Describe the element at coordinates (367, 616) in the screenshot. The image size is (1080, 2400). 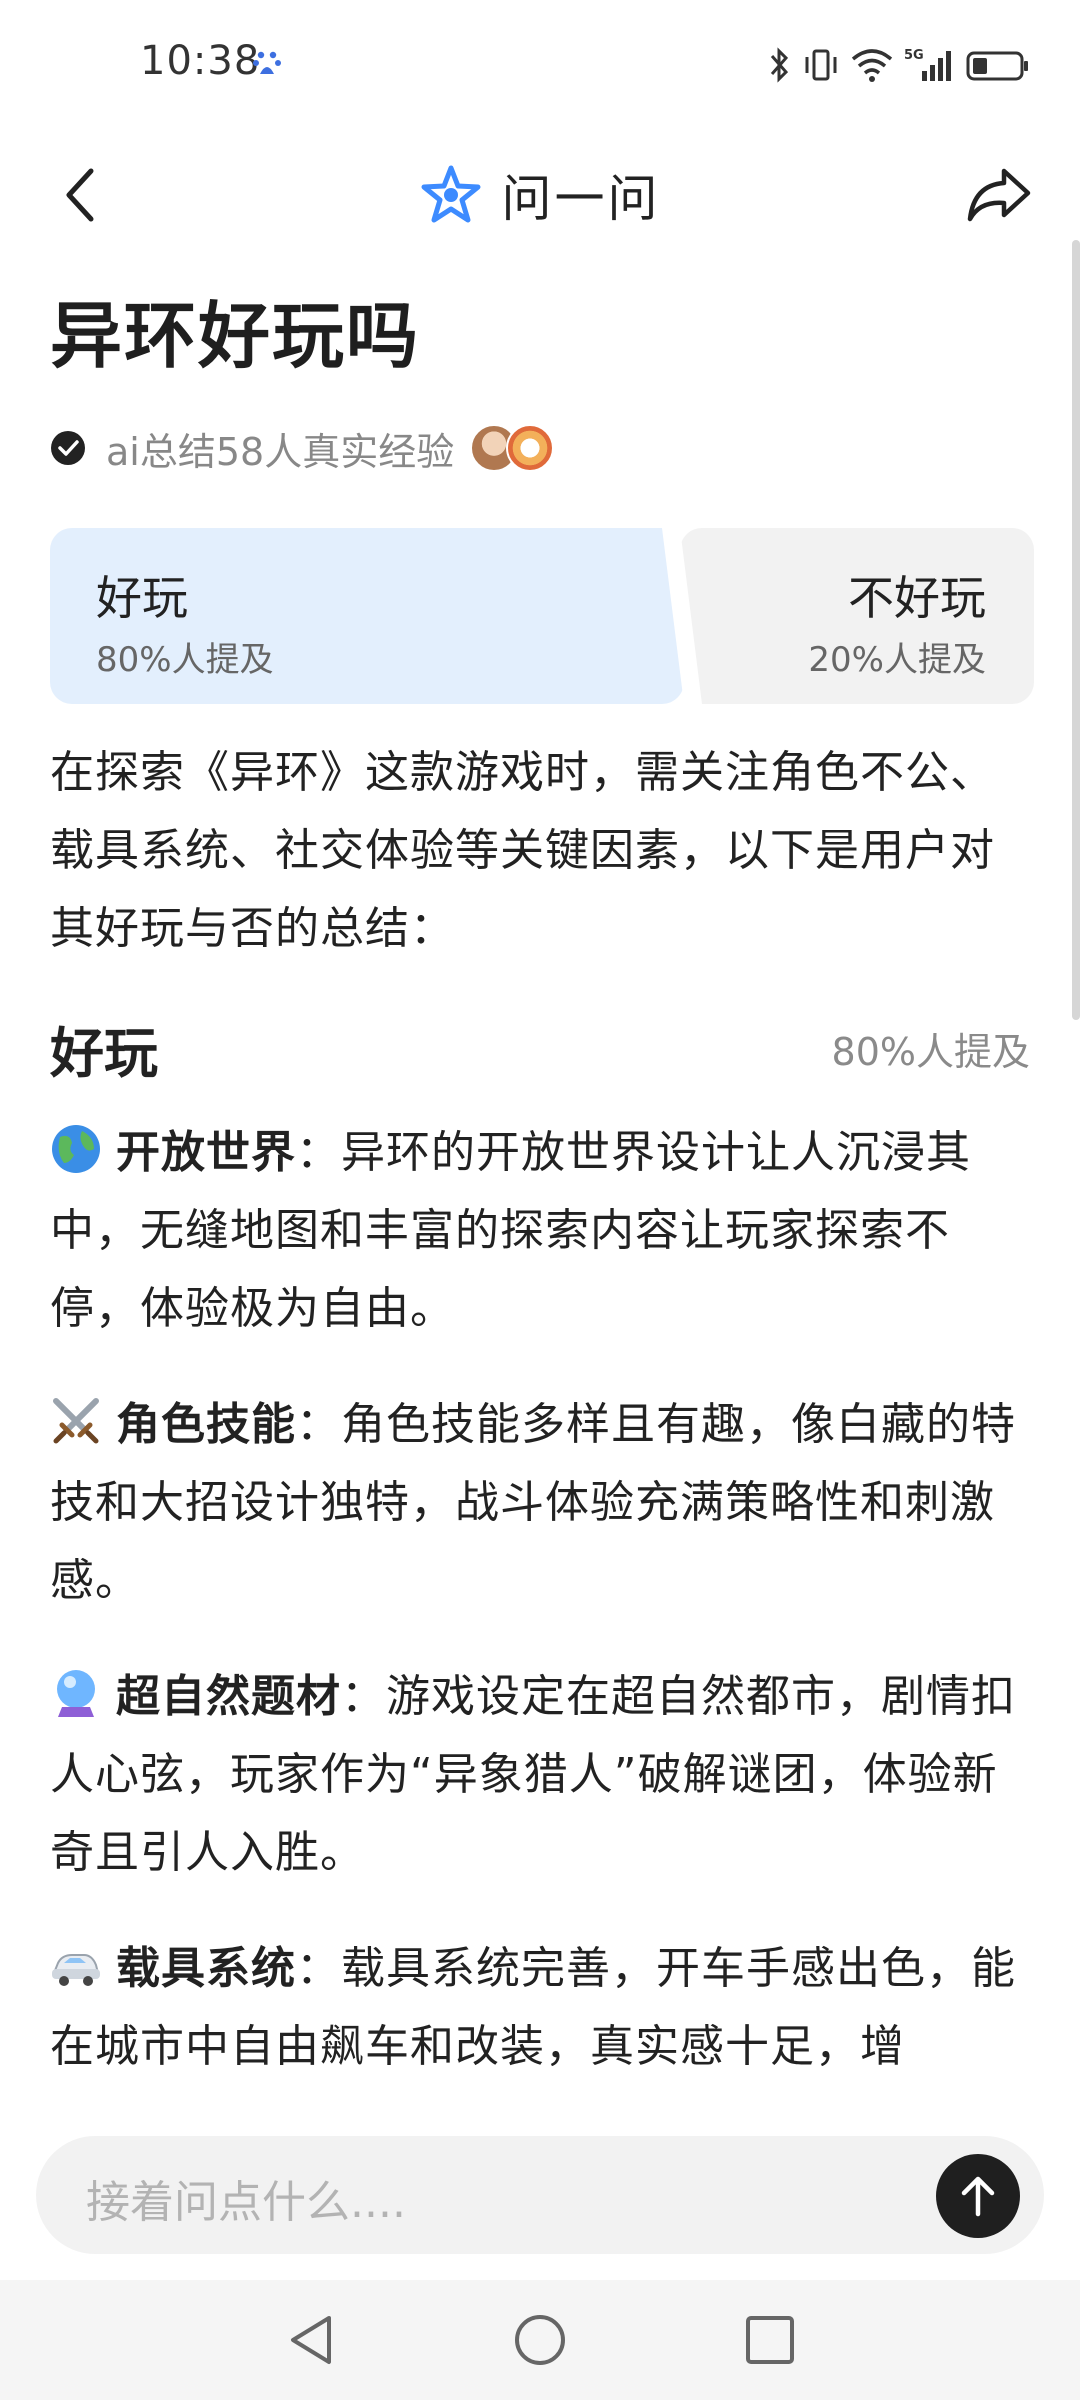
I see `vote-card-good: 好玩 80%人提及` at that location.